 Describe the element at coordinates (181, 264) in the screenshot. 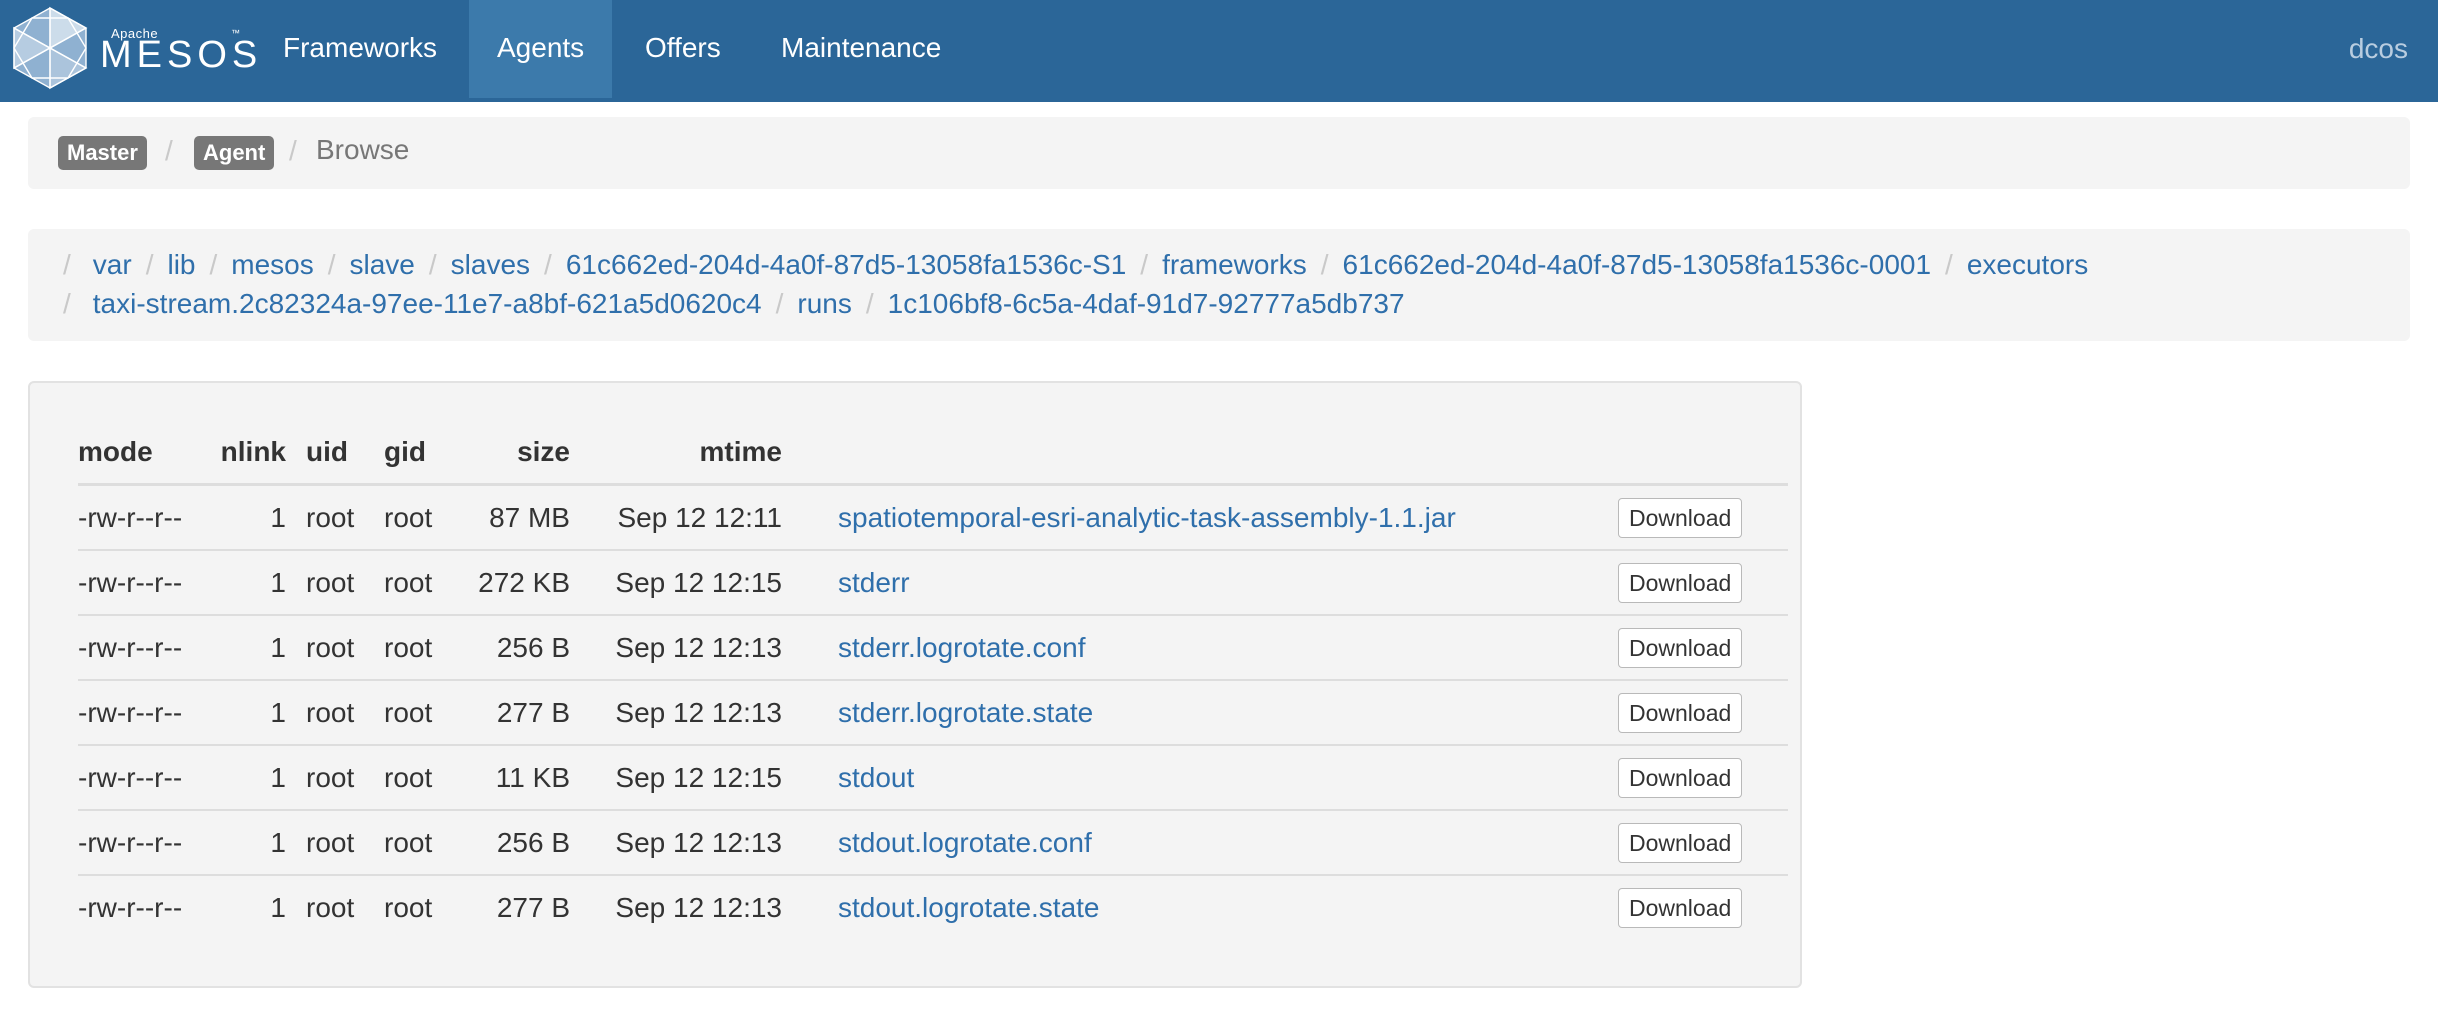

I see `path-segment-lib: lib` at that location.